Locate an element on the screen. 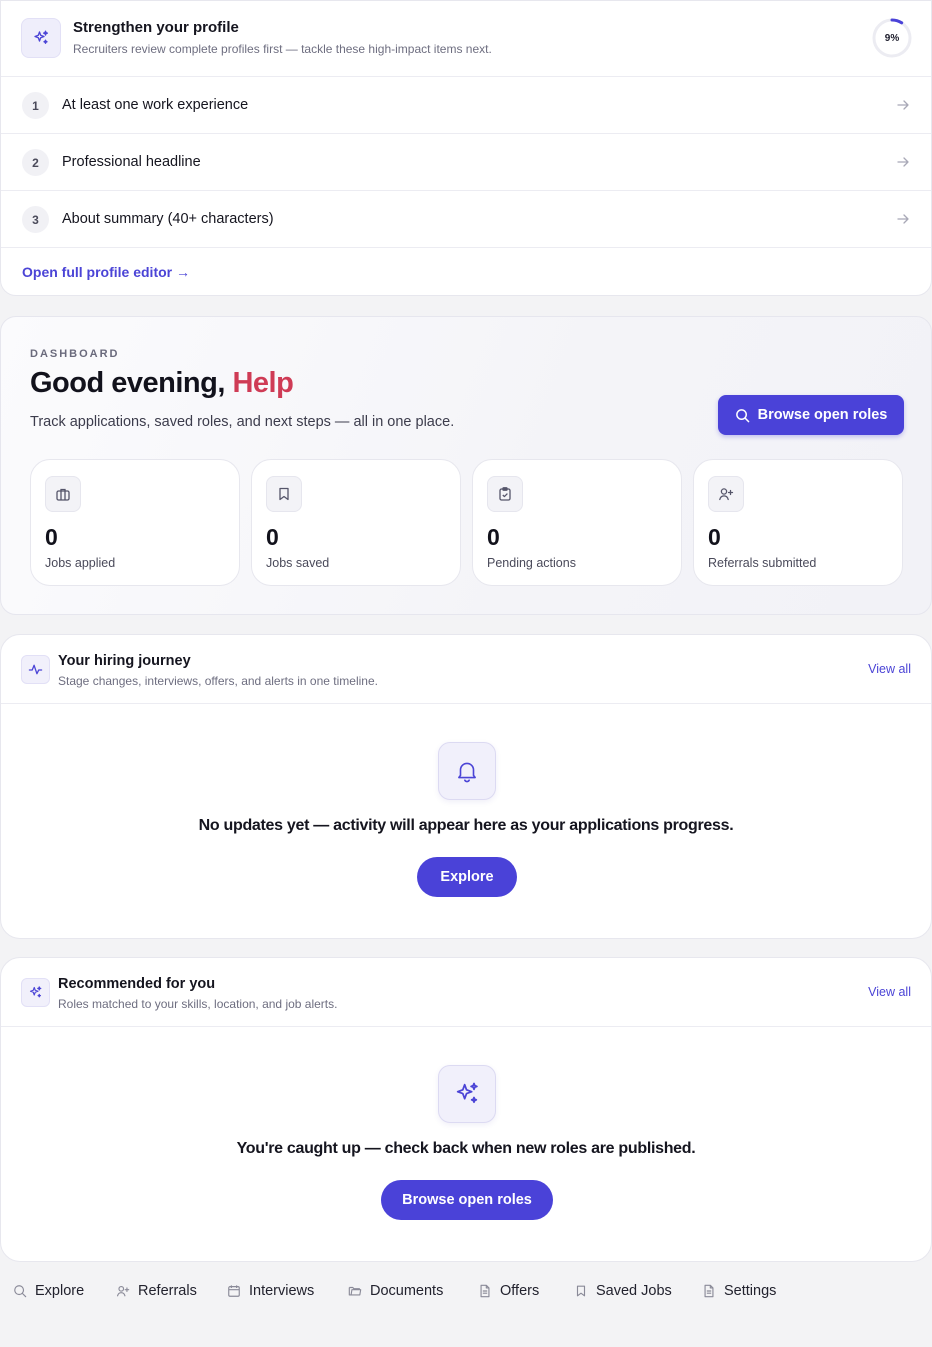  nav-item-interviews: Interviews is located at coordinates (270, 1291).